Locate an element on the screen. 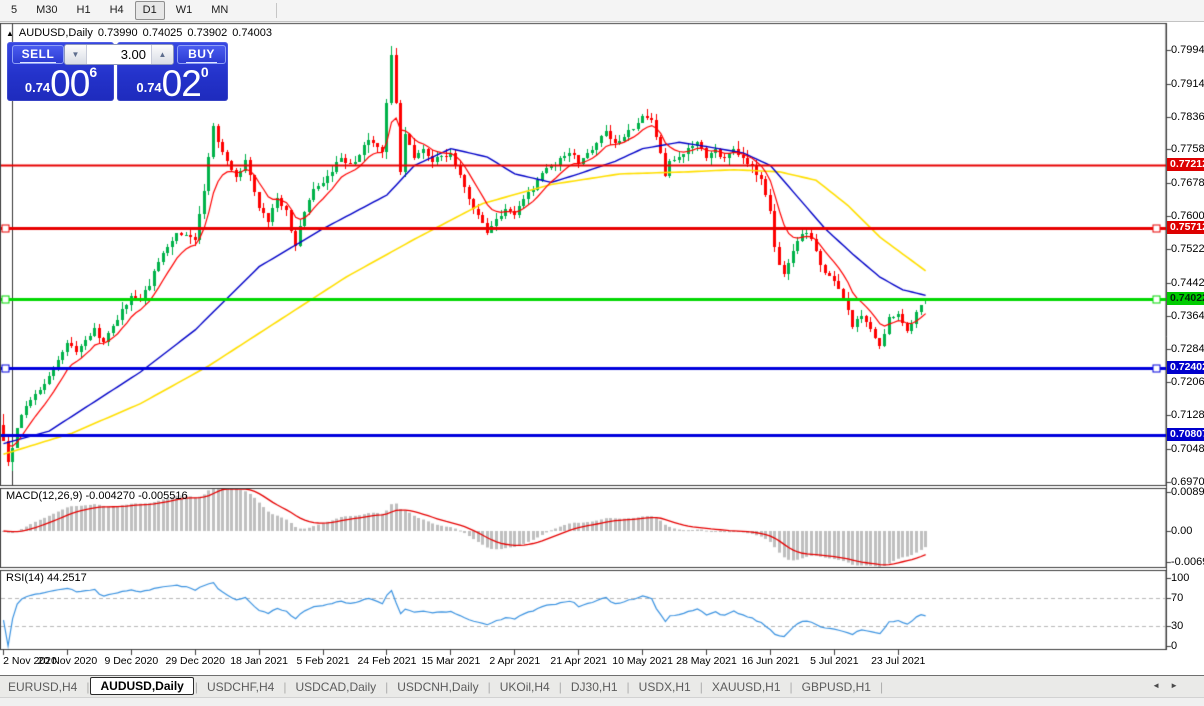  chart-tab-audusd-daily: AUDUSD,Daily is located at coordinates (142, 686).